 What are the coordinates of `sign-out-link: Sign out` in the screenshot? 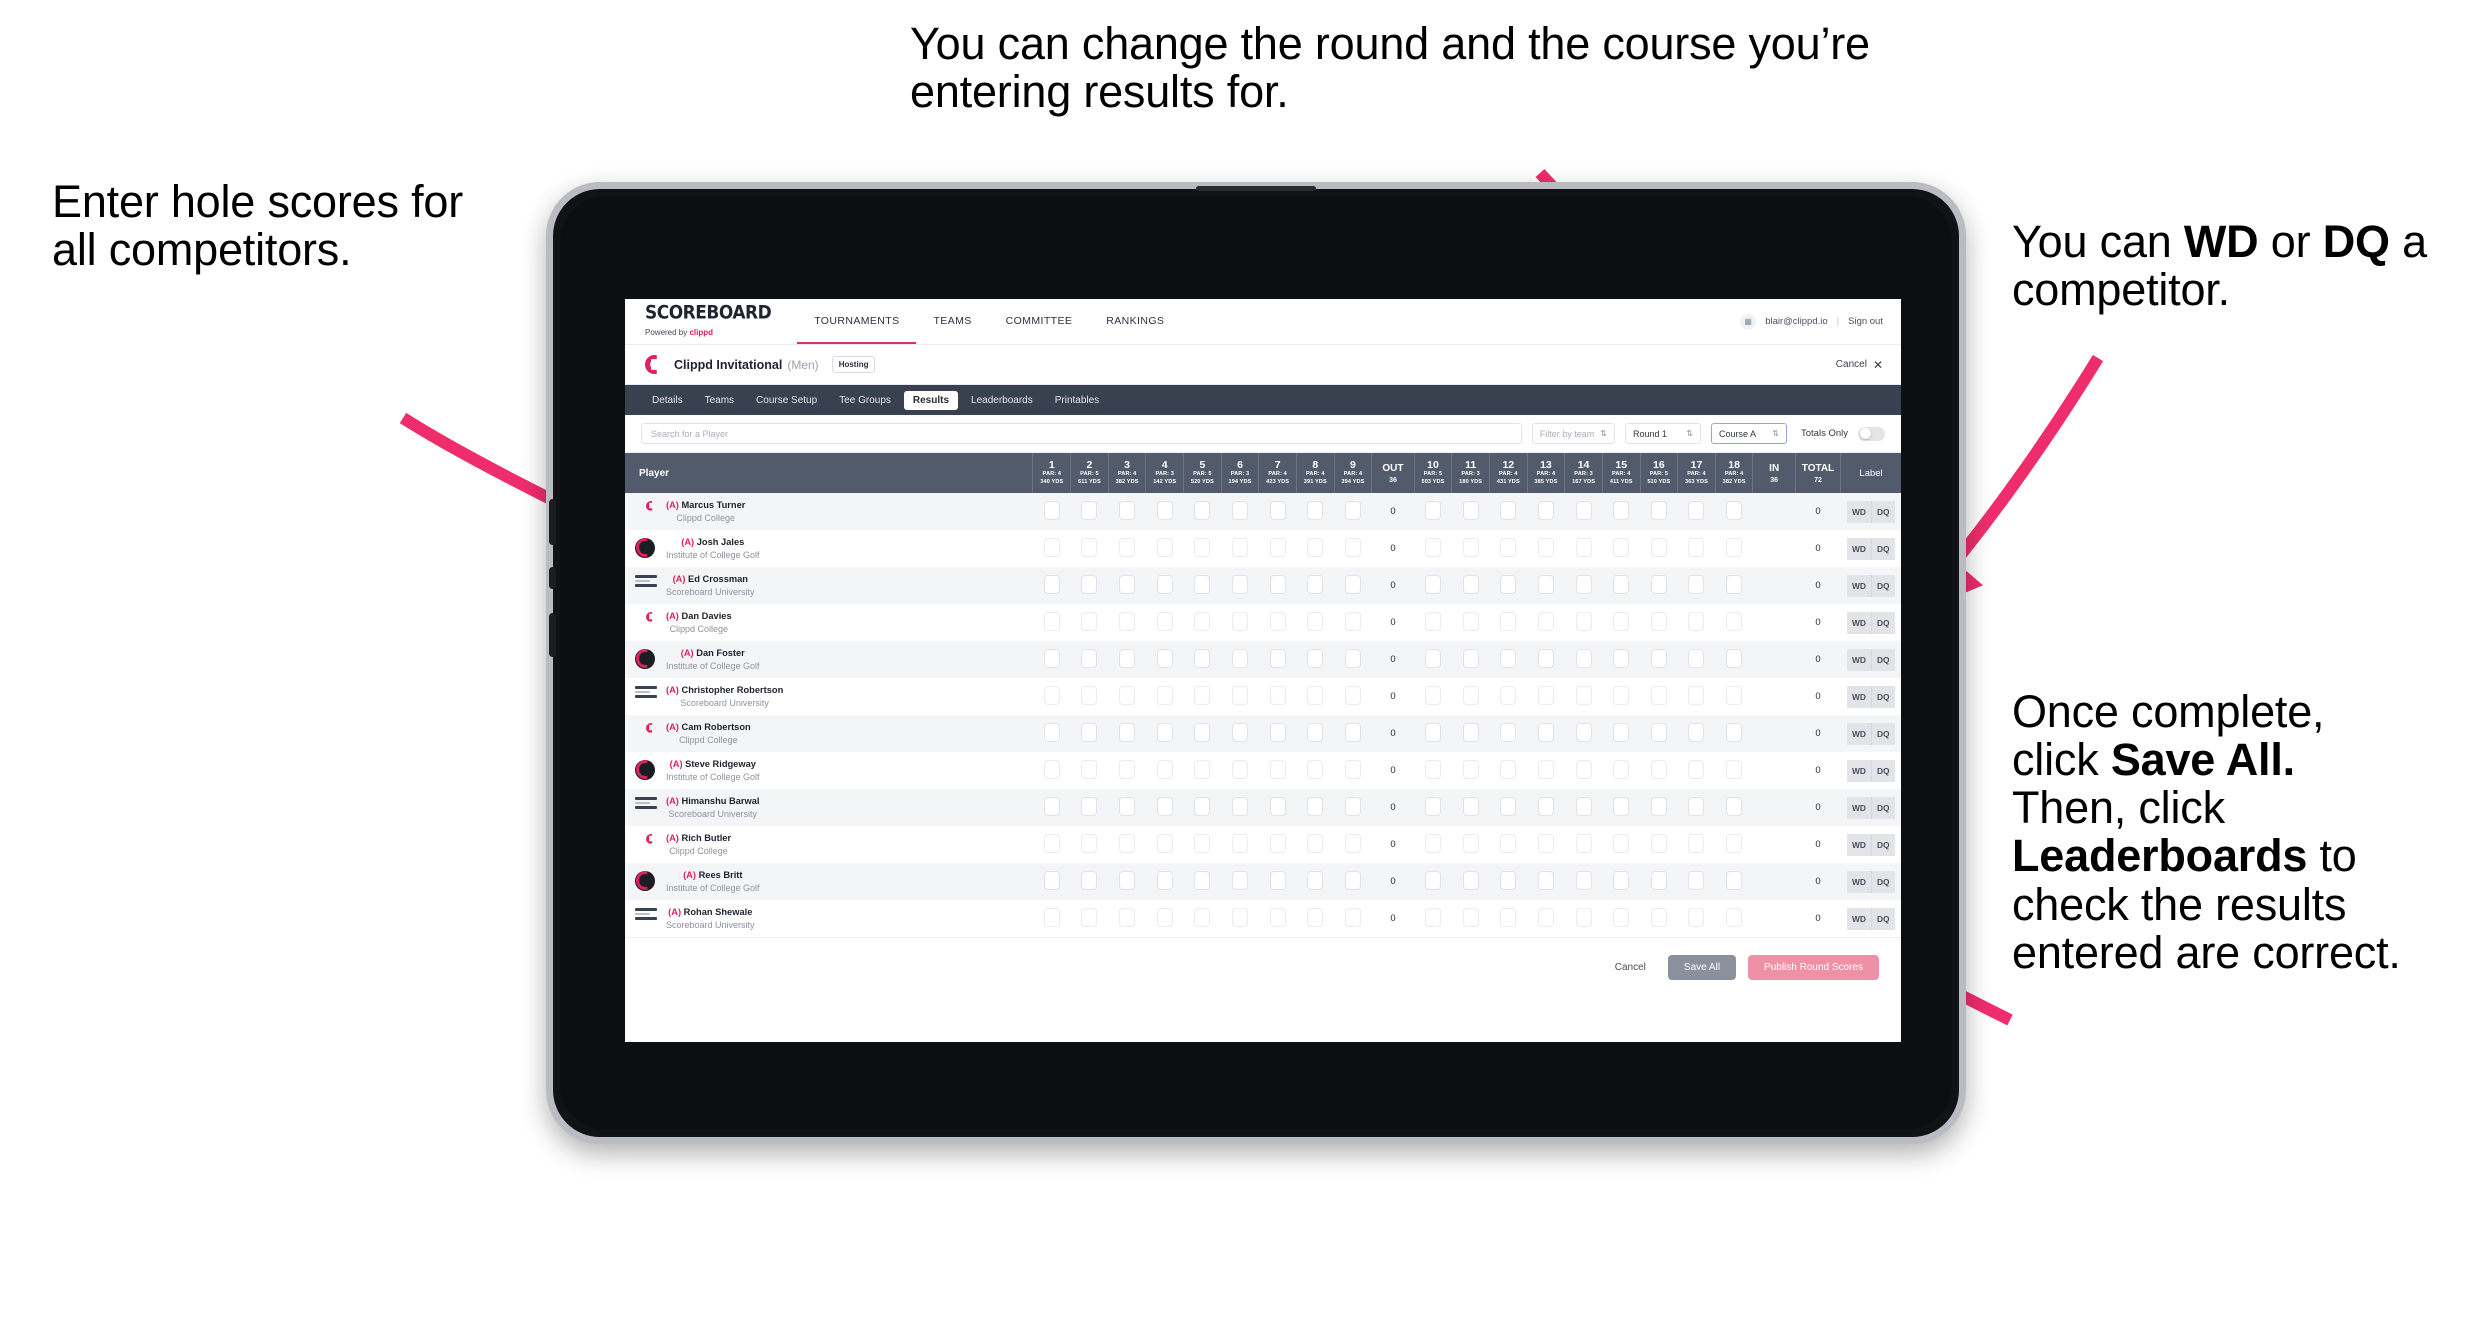 It's located at (1865, 321).